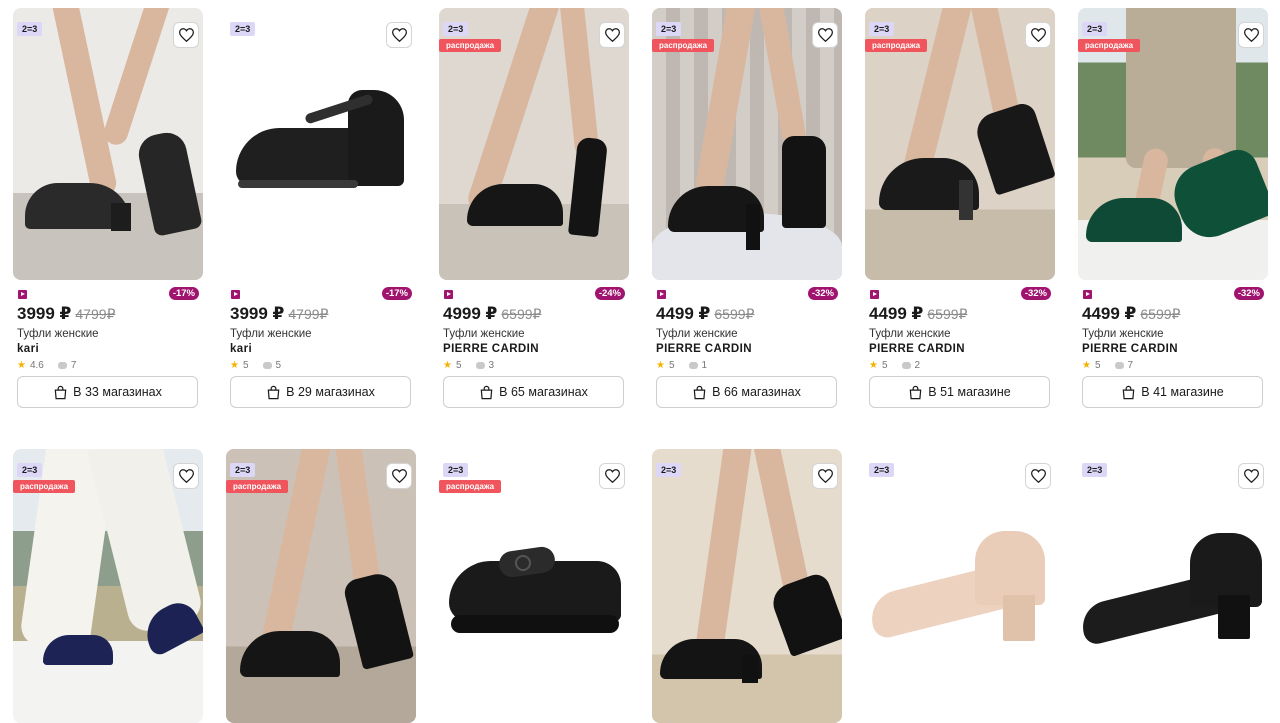  I want to click on rating-row: ★ 5 2, so click(894, 365).